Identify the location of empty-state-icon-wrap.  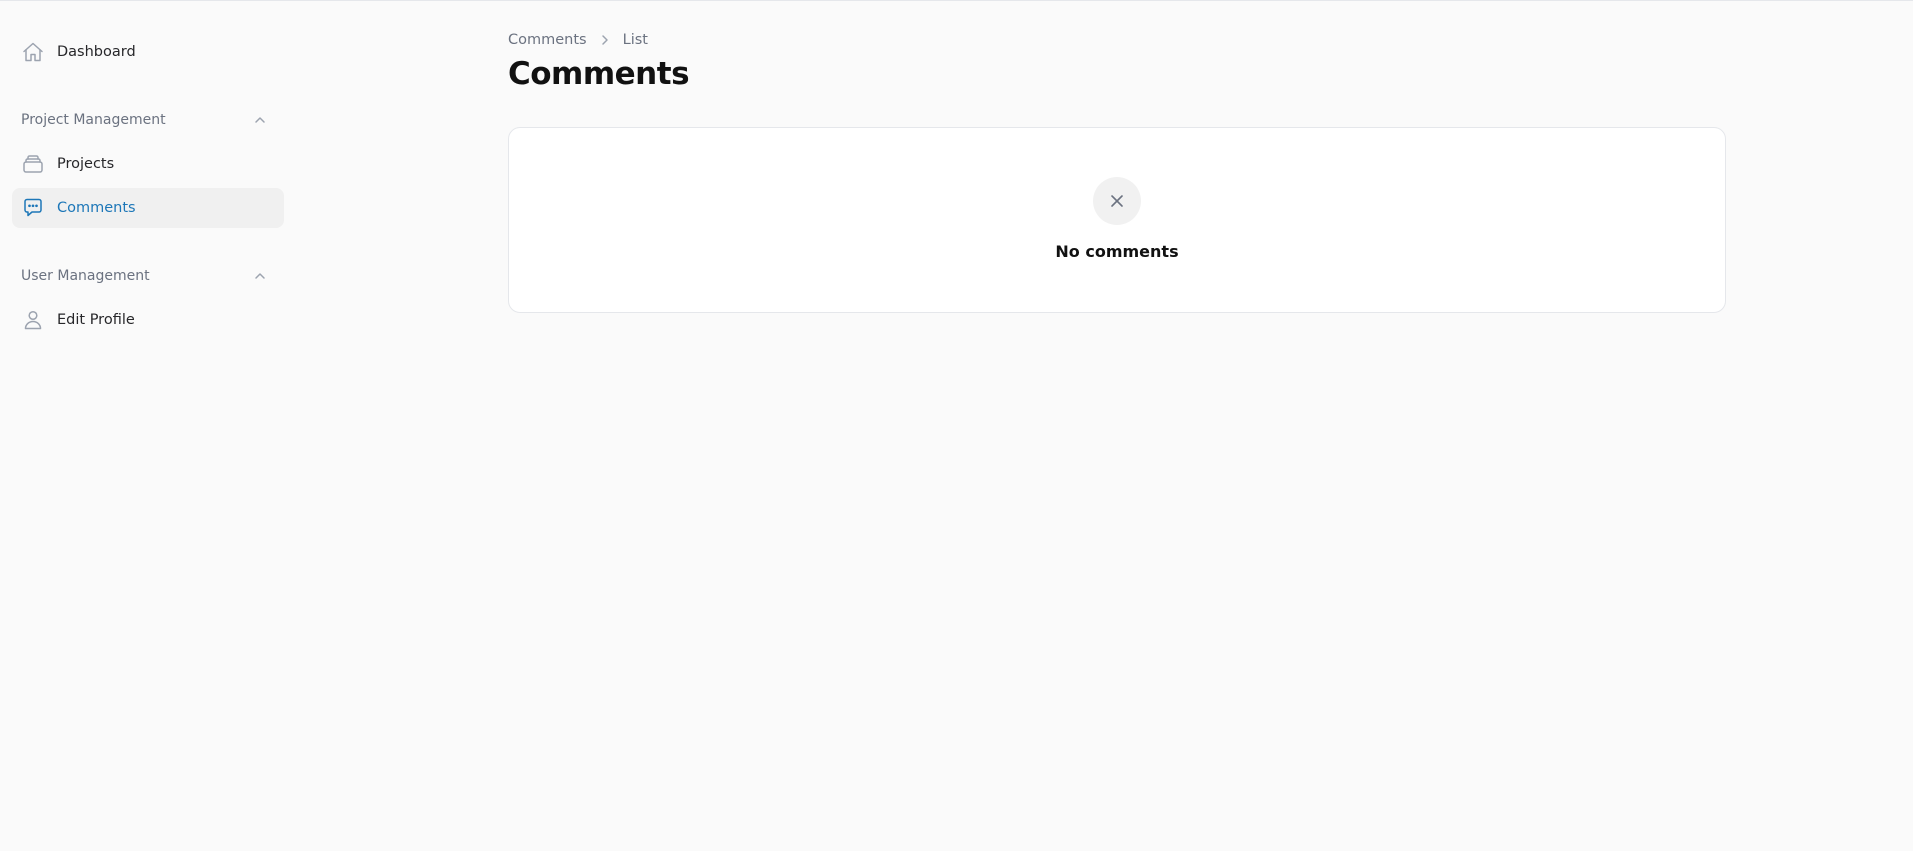
(1117, 201).